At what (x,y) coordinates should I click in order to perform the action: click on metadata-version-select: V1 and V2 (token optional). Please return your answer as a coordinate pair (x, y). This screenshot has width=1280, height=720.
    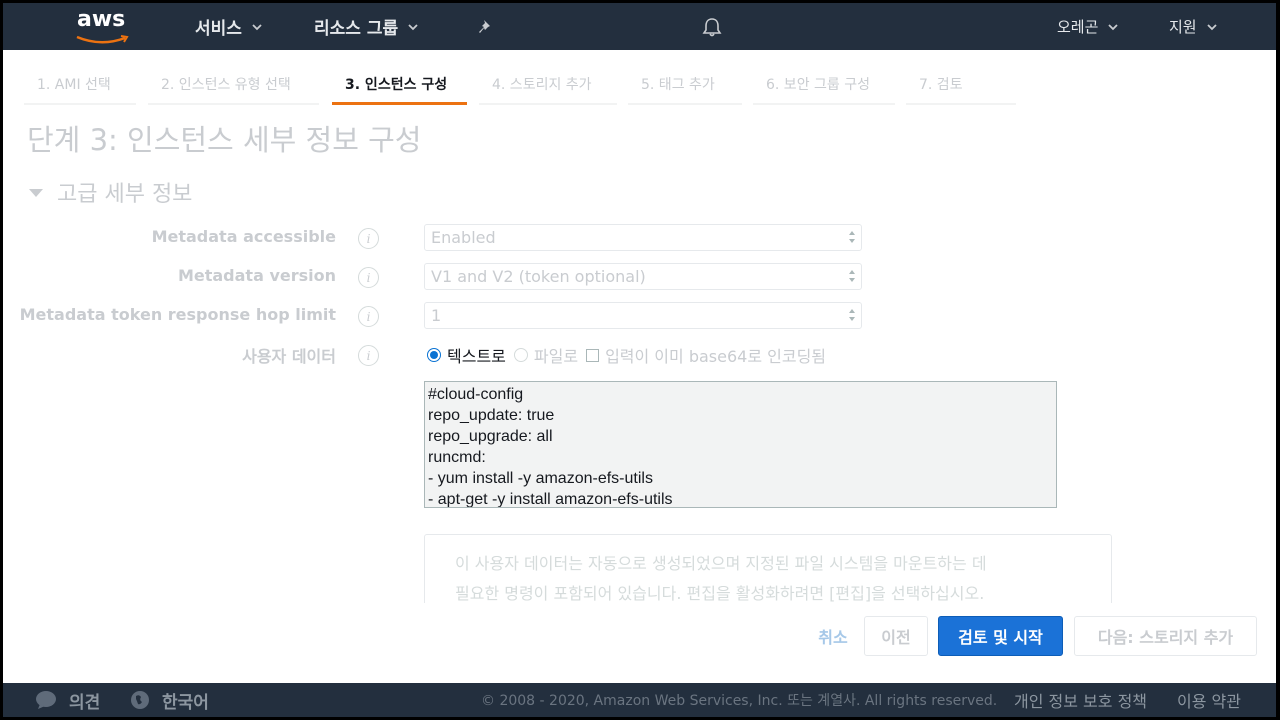
    Looking at the image, I should click on (643, 276).